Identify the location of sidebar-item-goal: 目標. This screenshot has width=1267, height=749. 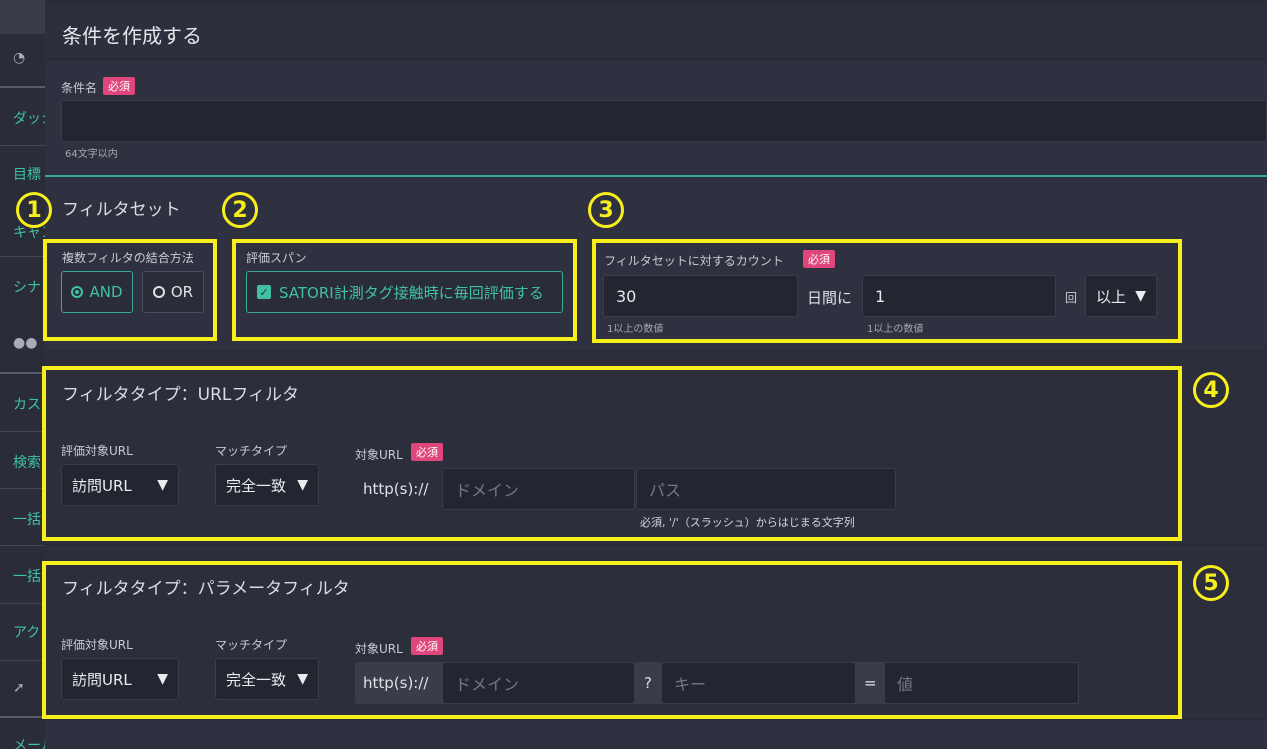
(22, 174).